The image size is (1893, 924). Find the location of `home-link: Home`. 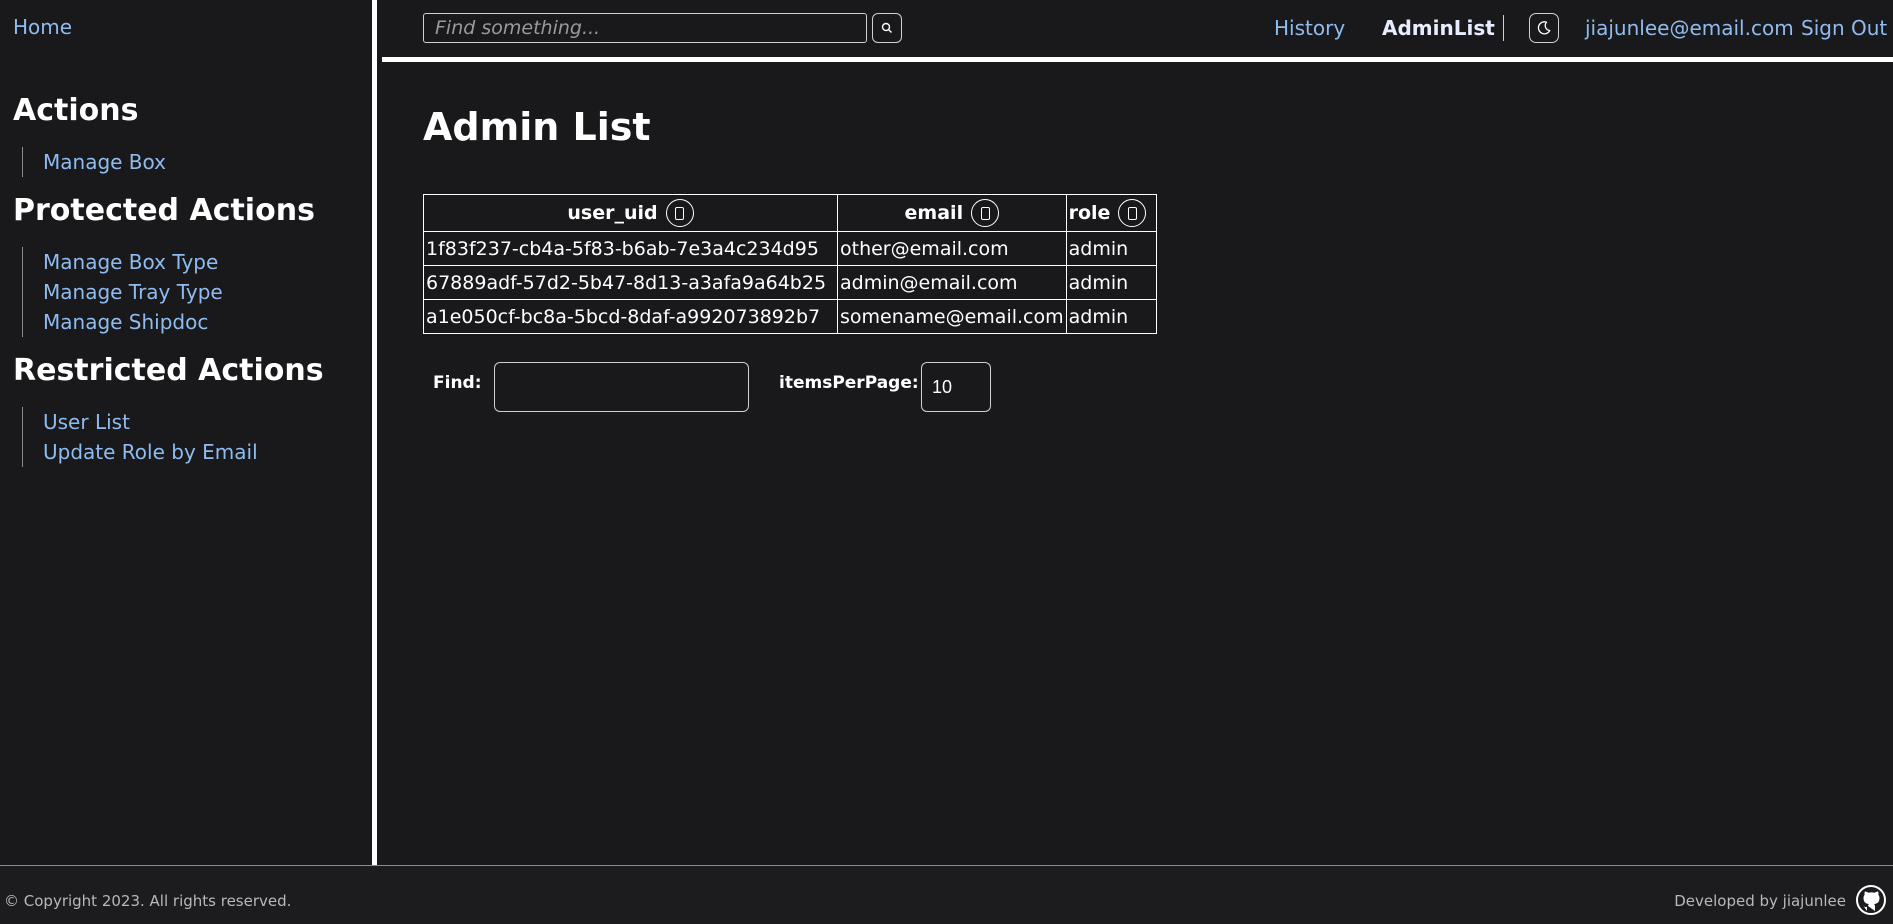

home-link: Home is located at coordinates (42, 27).